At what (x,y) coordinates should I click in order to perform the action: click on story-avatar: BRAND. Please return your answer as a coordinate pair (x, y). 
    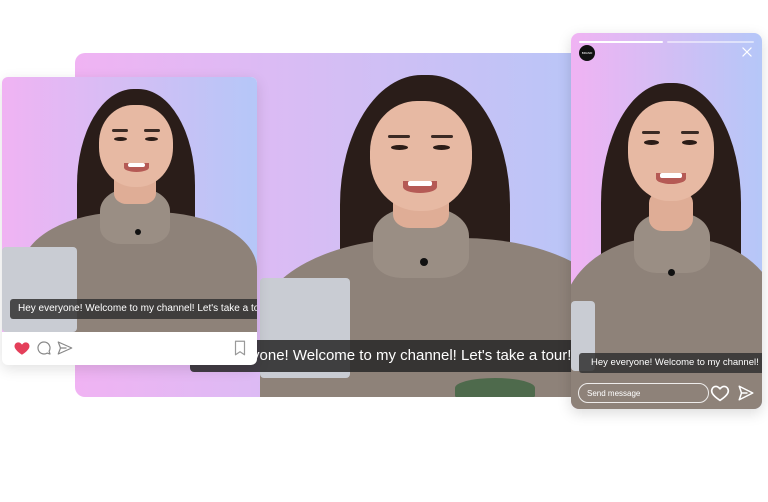
    Looking at the image, I should click on (587, 53).